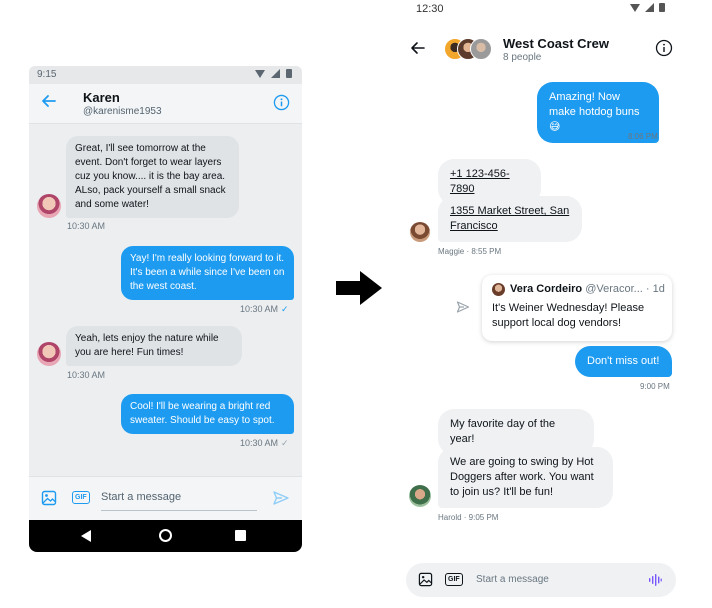 The image size is (712, 608). Describe the element at coordinates (643, 136) in the screenshot. I see `message-timestamp: 8:06 PM` at that location.